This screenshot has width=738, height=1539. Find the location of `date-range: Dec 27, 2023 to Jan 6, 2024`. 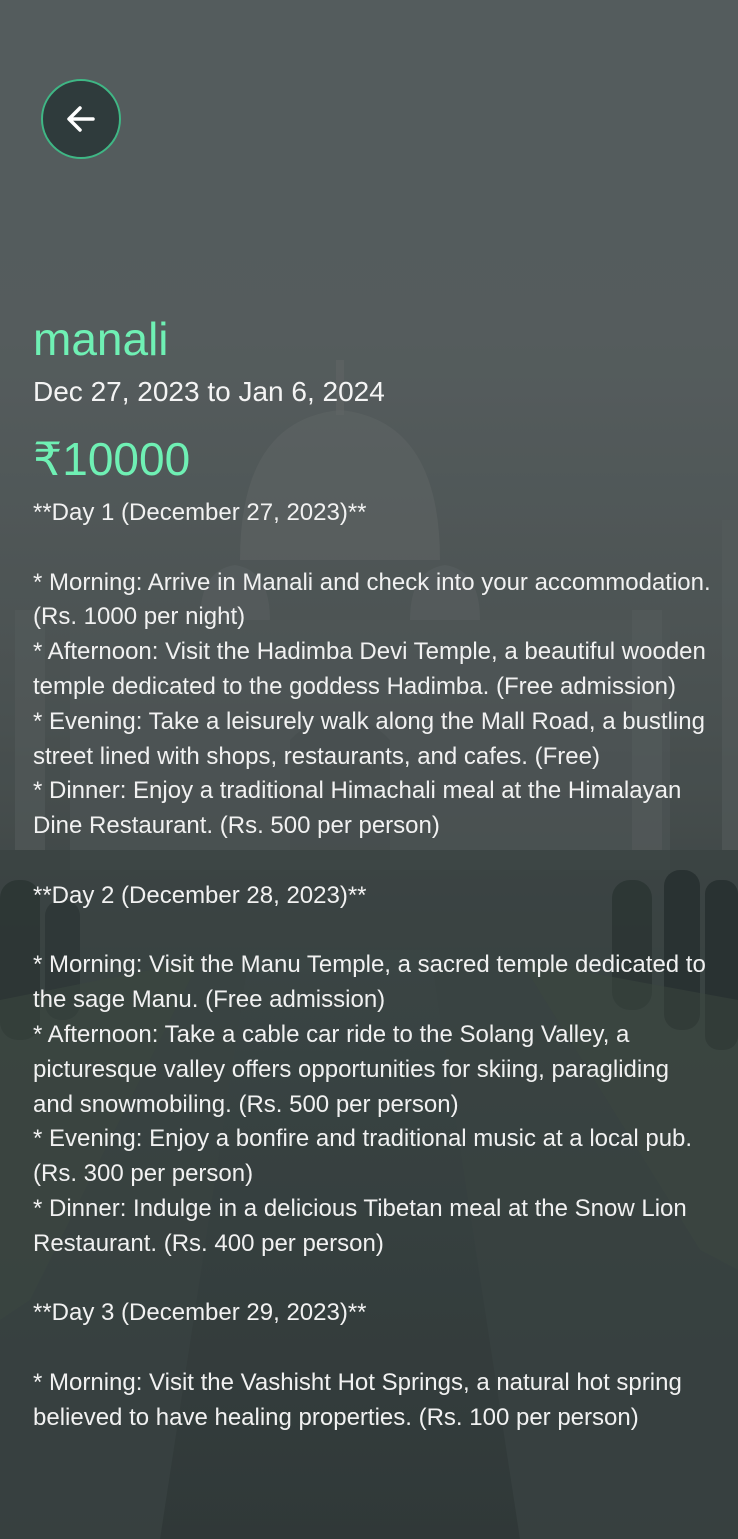

date-range: Dec 27, 2023 to Jan 6, 2024 is located at coordinates (209, 391).